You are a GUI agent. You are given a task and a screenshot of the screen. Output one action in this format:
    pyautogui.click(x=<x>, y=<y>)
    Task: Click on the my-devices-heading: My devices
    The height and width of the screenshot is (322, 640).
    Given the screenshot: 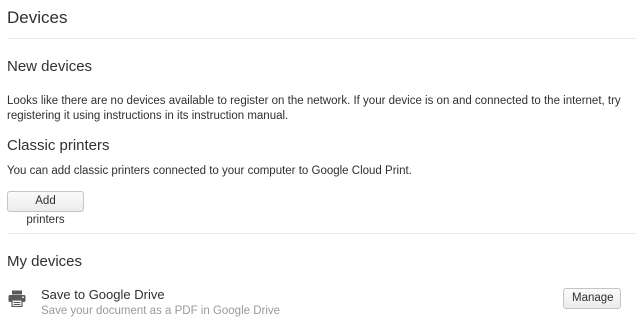 What is the action you would take?
    pyautogui.click(x=45, y=261)
    